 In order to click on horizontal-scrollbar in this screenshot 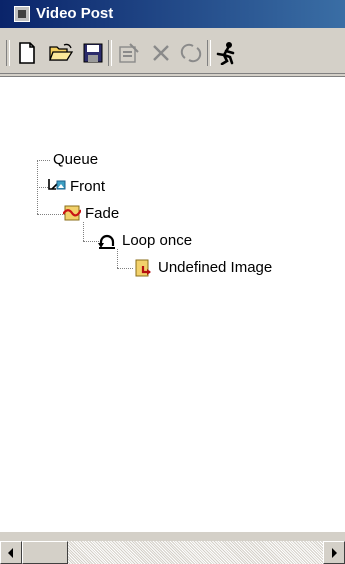, I will do `click(172, 552)`.